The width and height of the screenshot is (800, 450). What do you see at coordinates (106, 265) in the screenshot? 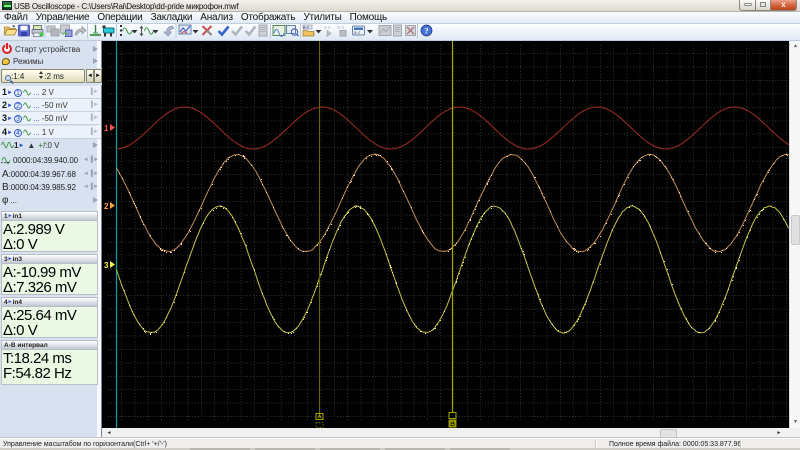
I see `svg-text: 3` at bounding box center [106, 265].